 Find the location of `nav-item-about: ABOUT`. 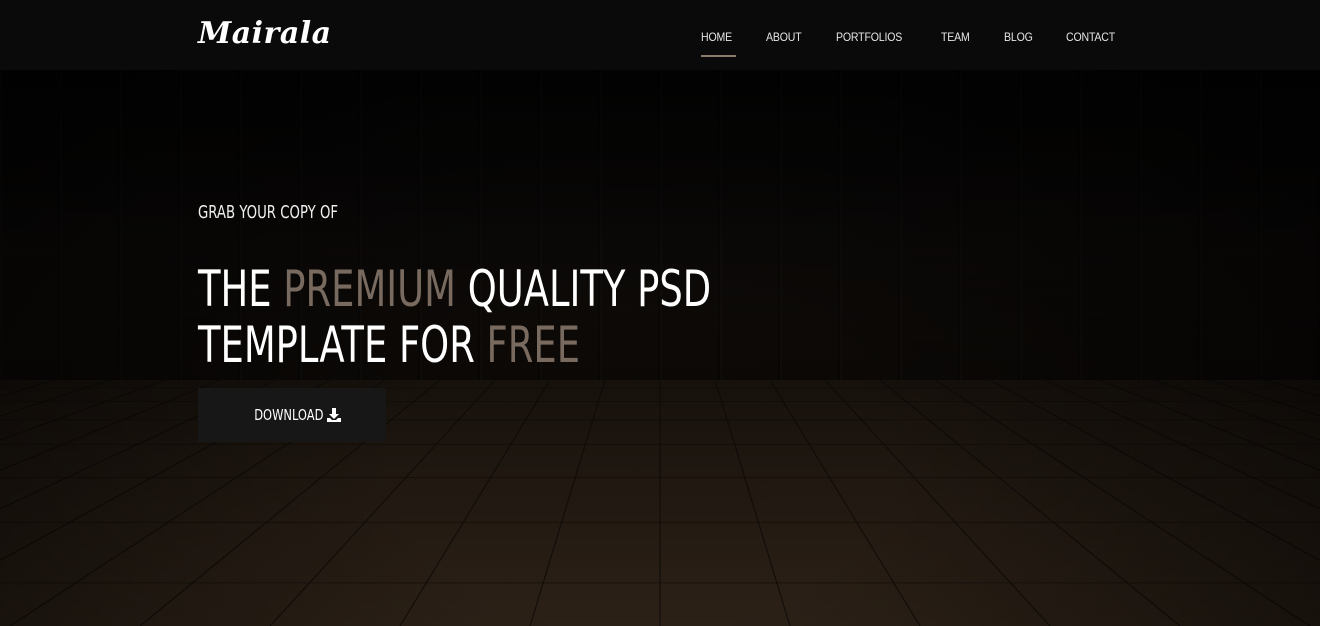

nav-item-about: ABOUT is located at coordinates (786, 35).